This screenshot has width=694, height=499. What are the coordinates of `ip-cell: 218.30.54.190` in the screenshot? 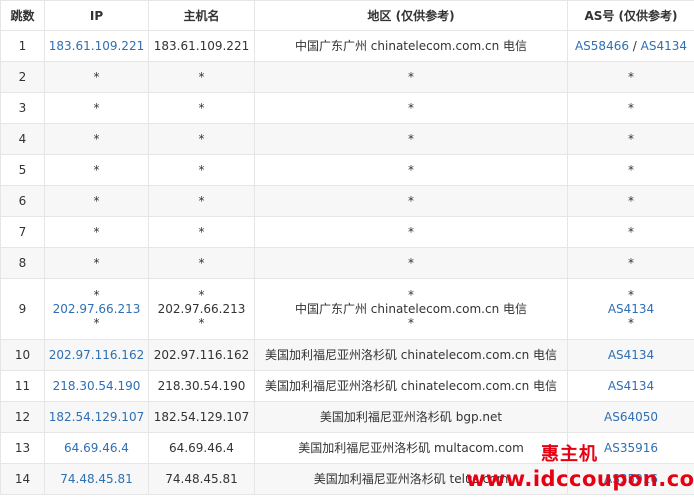 It's located at (96, 386).